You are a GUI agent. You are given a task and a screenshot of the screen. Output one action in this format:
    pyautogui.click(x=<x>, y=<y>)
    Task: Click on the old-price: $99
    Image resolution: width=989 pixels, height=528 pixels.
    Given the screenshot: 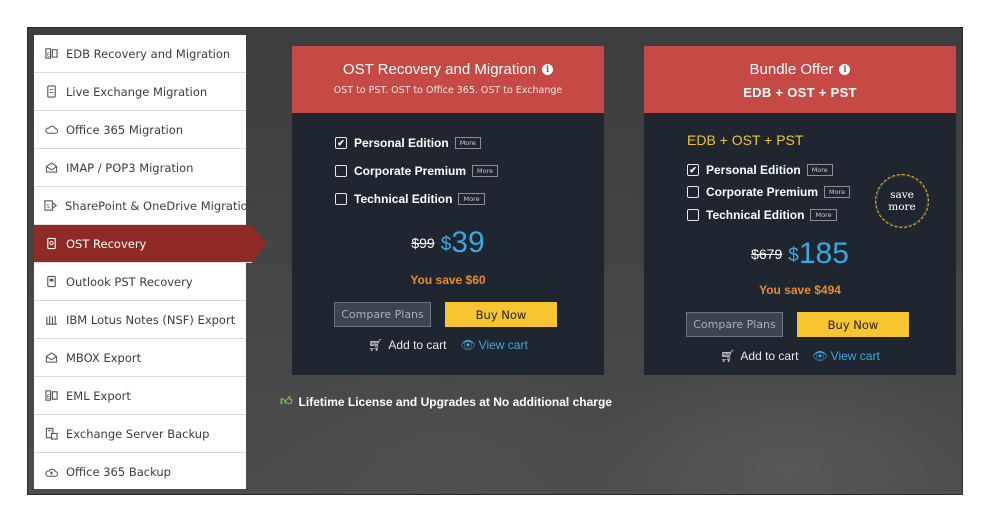 What is the action you would take?
    pyautogui.click(x=423, y=243)
    